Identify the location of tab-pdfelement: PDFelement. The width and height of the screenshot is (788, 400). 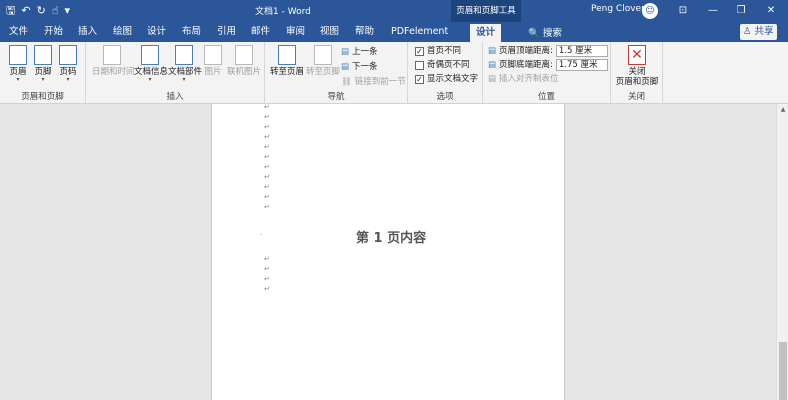
(419, 32).